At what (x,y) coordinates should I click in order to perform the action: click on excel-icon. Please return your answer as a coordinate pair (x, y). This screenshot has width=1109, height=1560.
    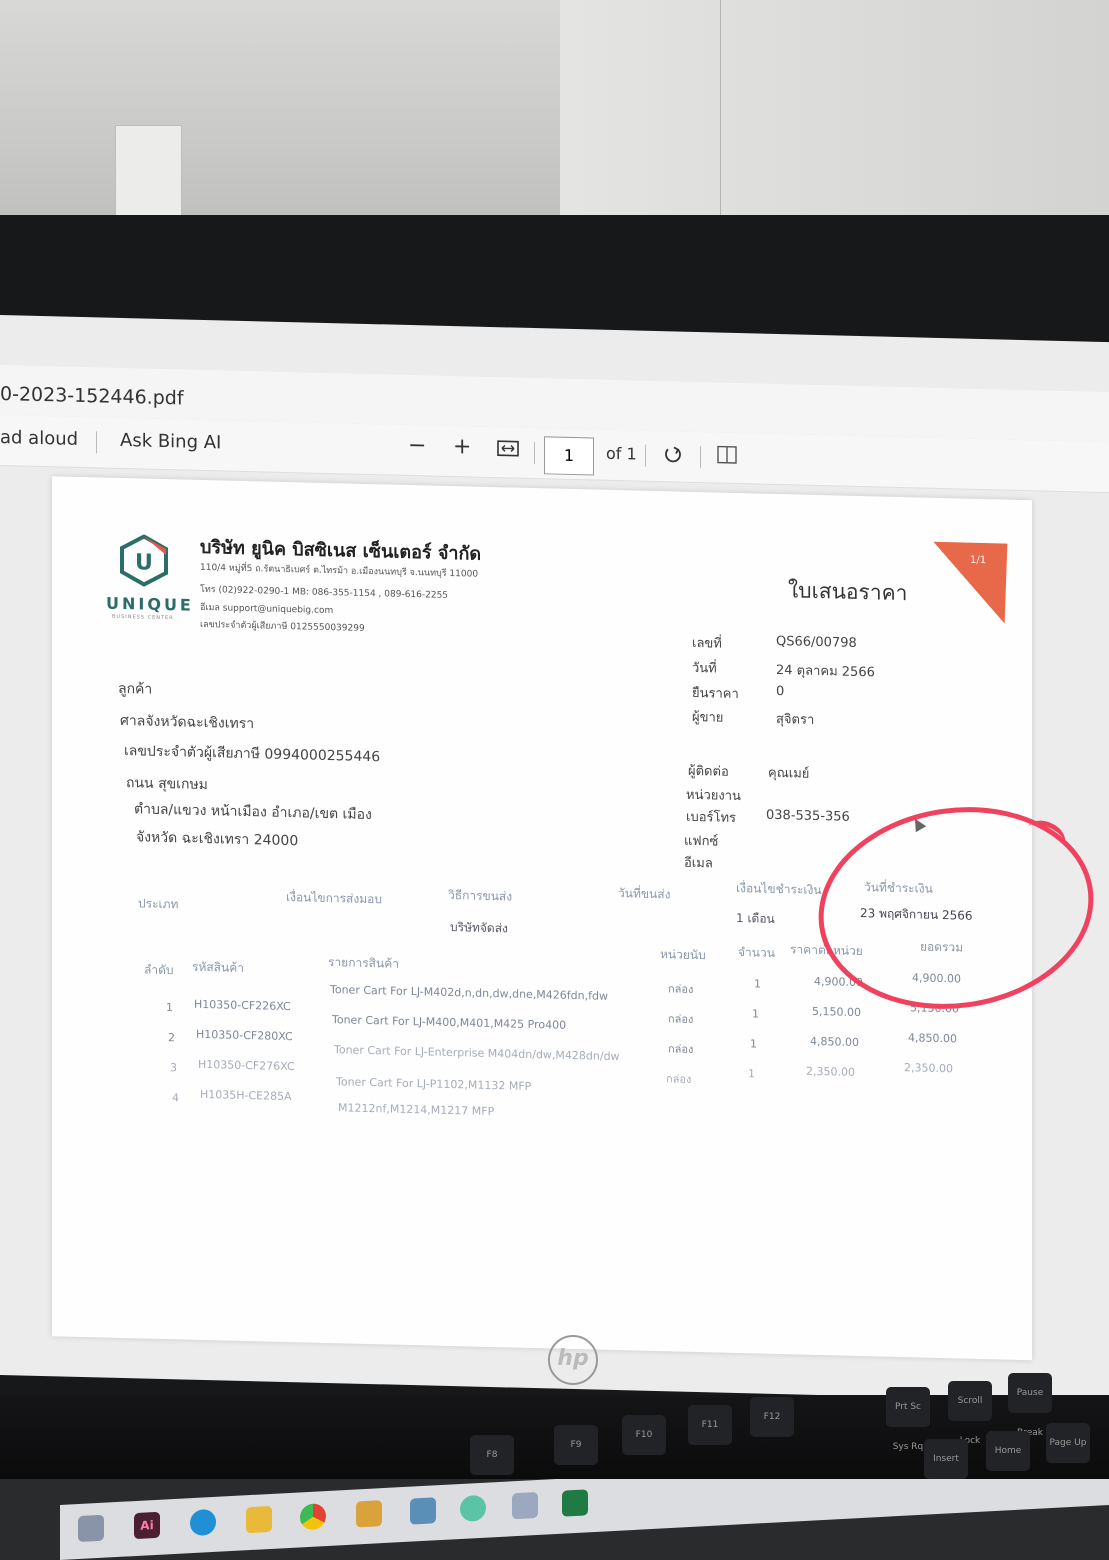
    Looking at the image, I should click on (575, 1503).